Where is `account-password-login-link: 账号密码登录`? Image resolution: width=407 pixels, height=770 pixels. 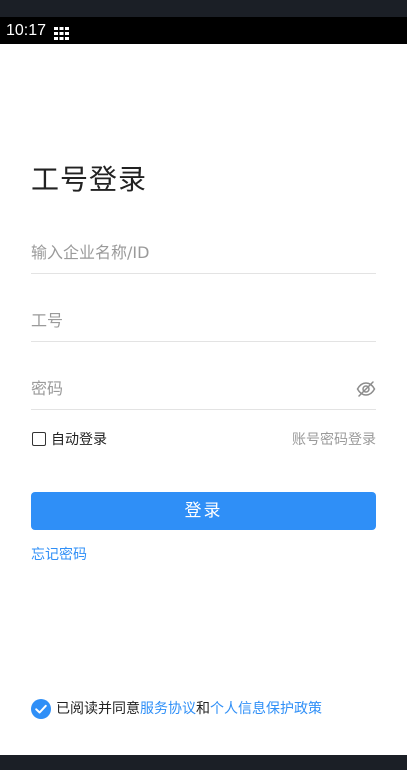
account-password-login-link: 账号密码登录 is located at coordinates (334, 440).